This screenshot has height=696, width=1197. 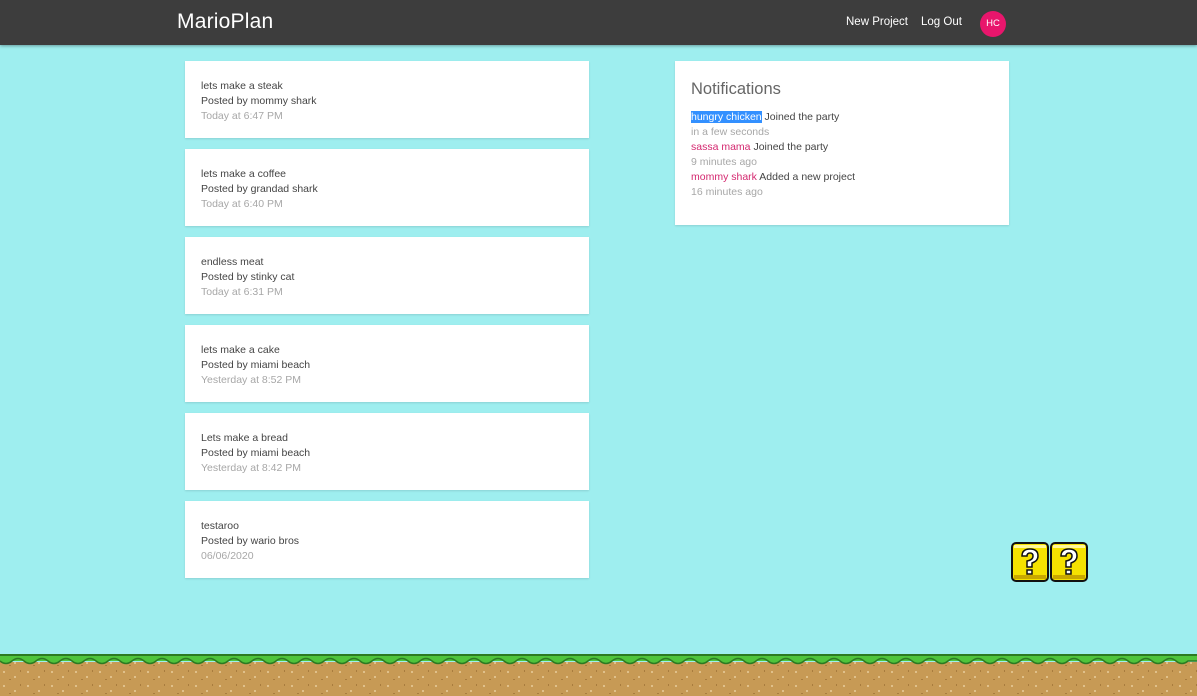 What do you see at coordinates (736, 89) in the screenshot?
I see `notifications-title: Notifications` at bounding box center [736, 89].